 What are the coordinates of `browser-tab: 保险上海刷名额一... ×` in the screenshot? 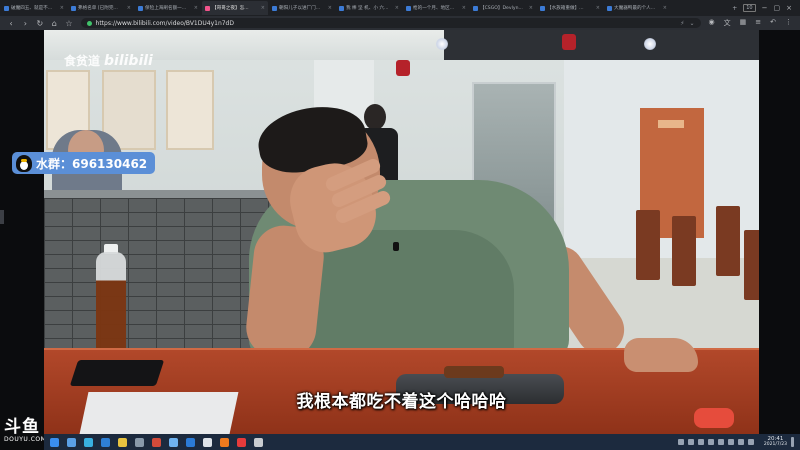 It's located at (168, 8).